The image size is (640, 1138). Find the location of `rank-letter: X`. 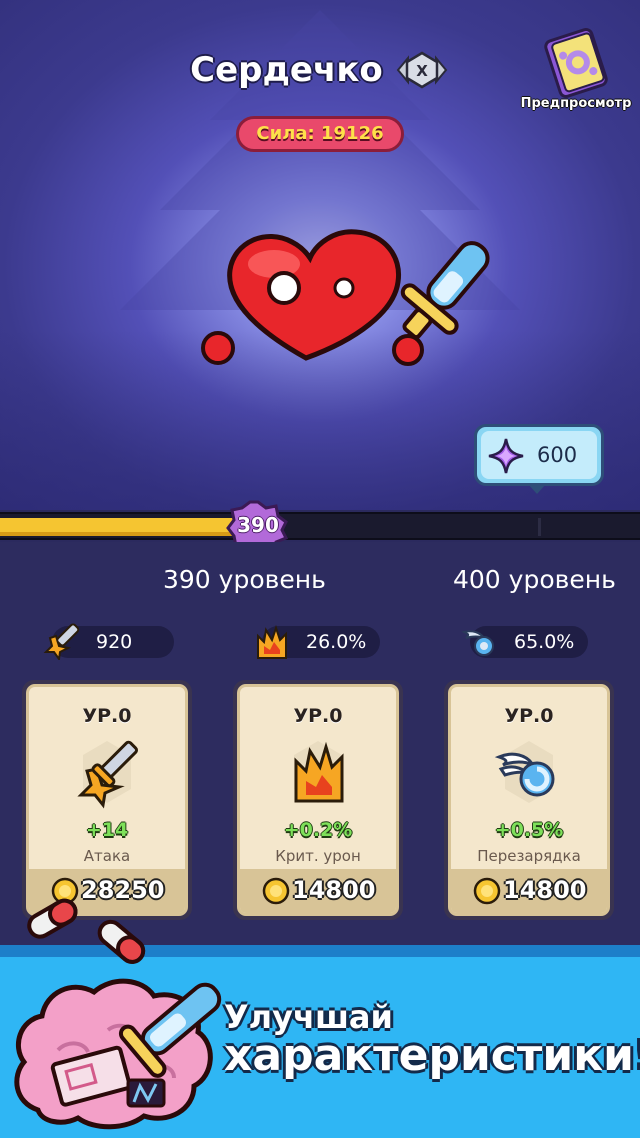

rank-letter: X is located at coordinates (422, 71).